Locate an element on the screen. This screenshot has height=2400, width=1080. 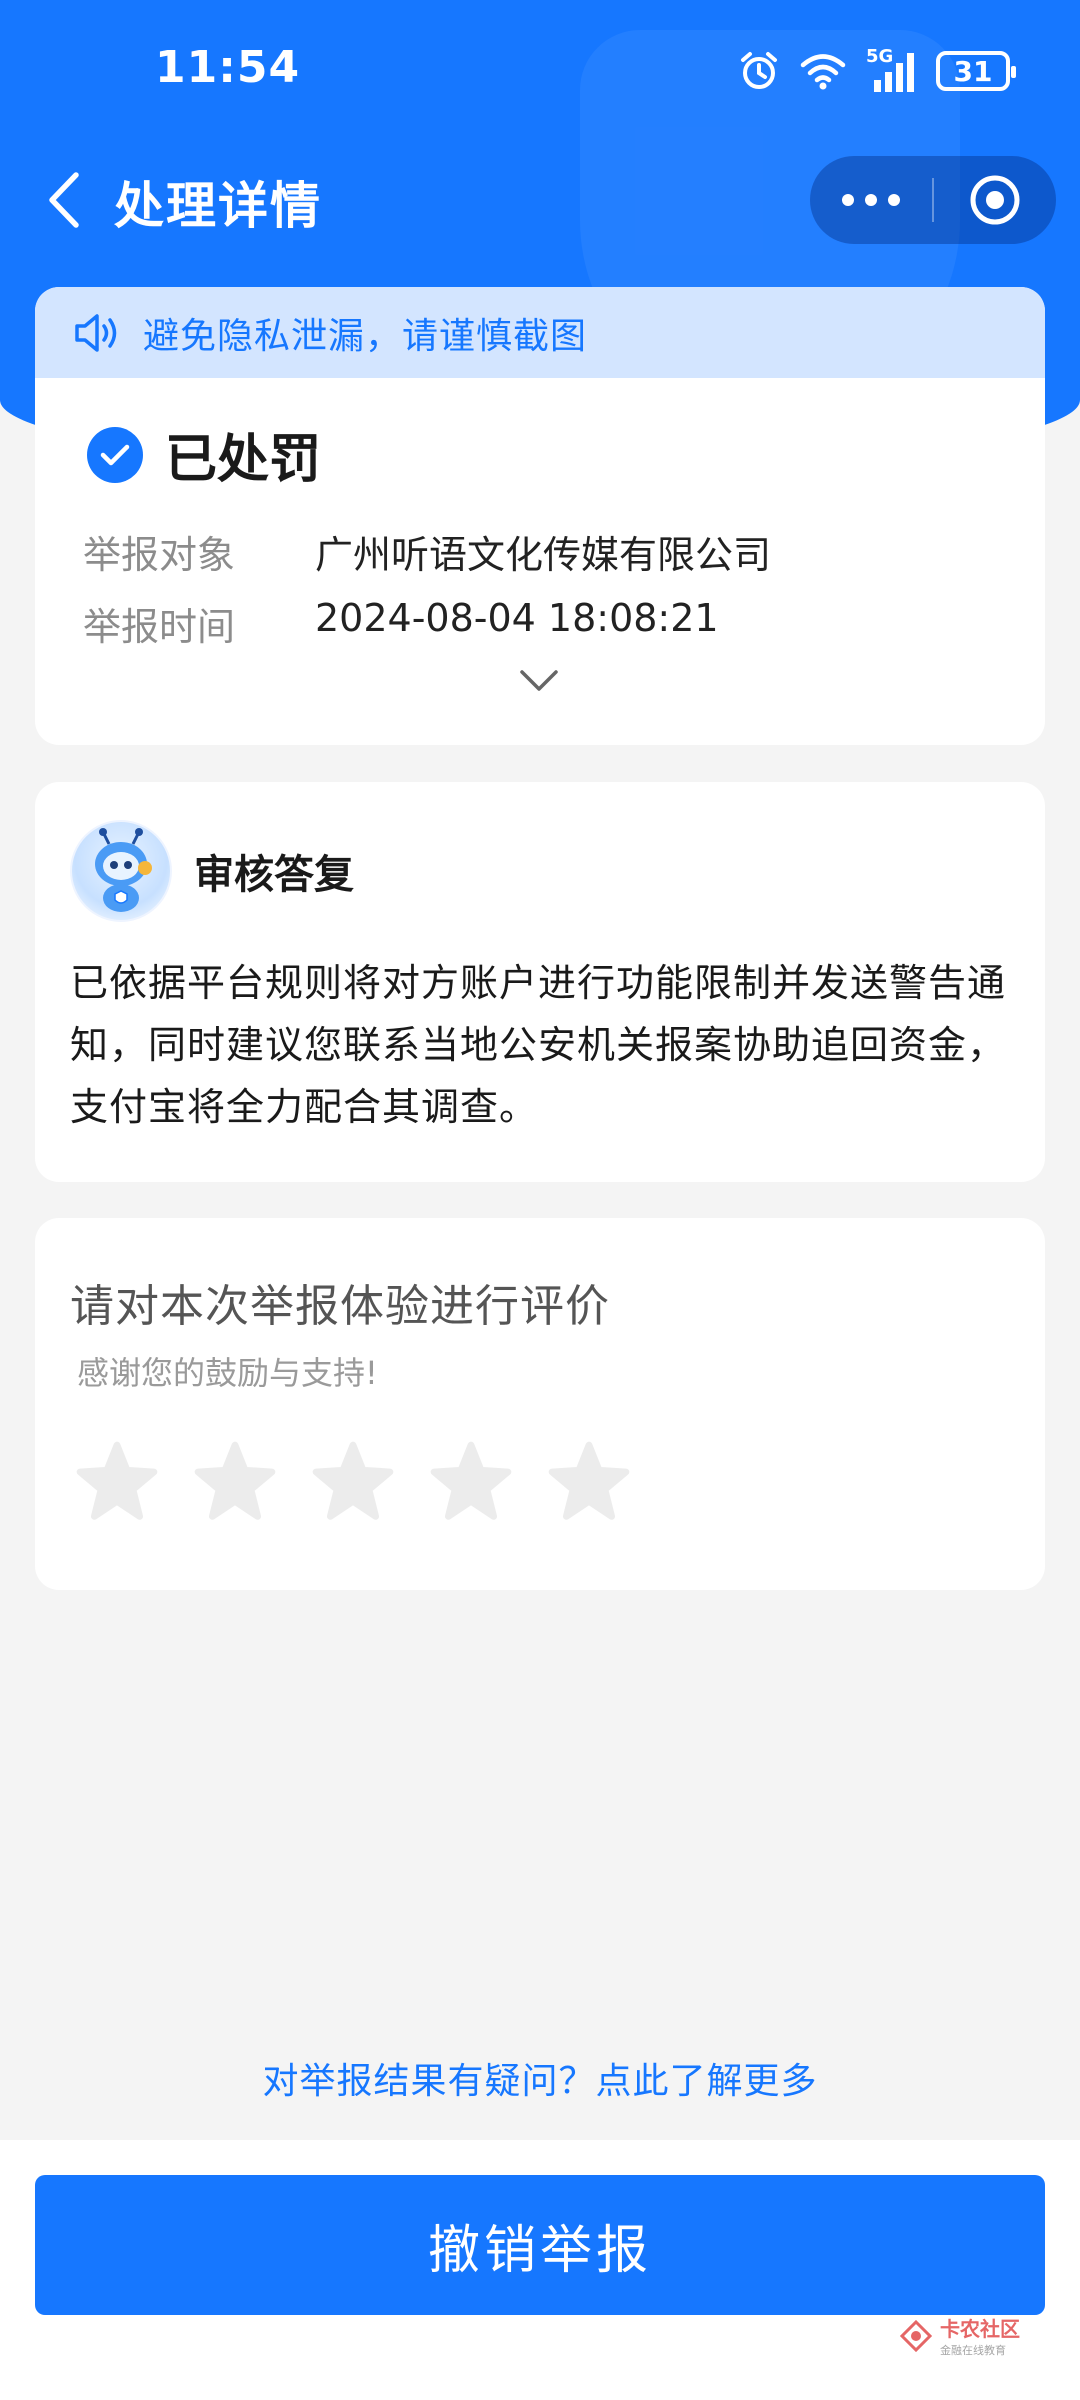
status-bar: 11:54 5G 31 is located at coordinates (540, 75).